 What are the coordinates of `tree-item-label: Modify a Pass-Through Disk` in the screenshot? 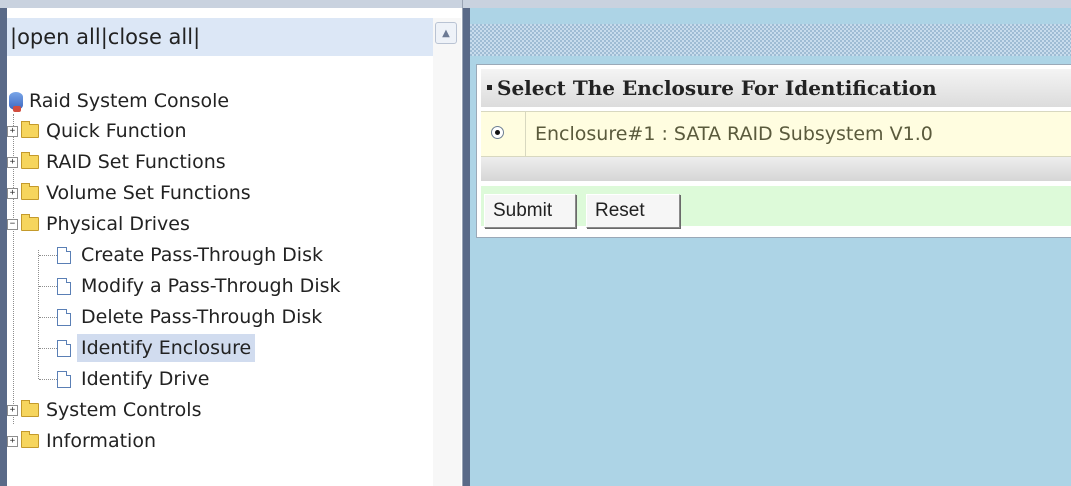 It's located at (211, 286).